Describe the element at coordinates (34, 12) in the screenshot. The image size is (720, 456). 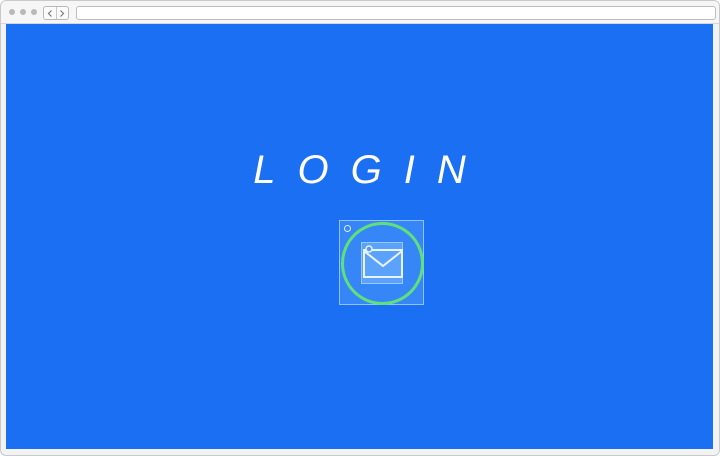
I see `window-zoom-dot` at that location.